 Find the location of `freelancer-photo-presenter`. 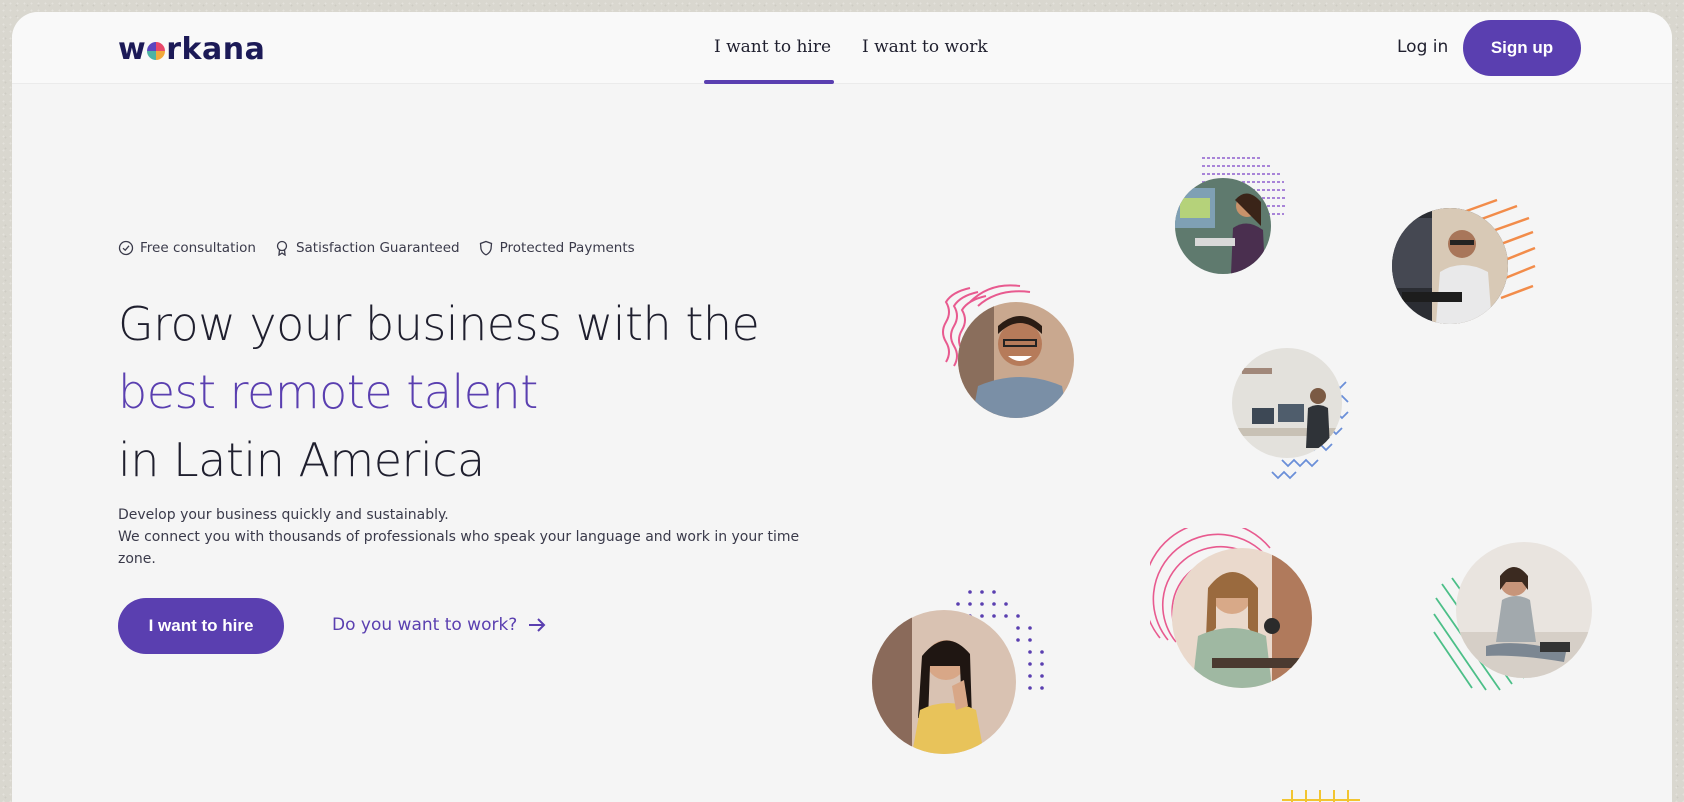

freelancer-photo-presenter is located at coordinates (1223, 226).